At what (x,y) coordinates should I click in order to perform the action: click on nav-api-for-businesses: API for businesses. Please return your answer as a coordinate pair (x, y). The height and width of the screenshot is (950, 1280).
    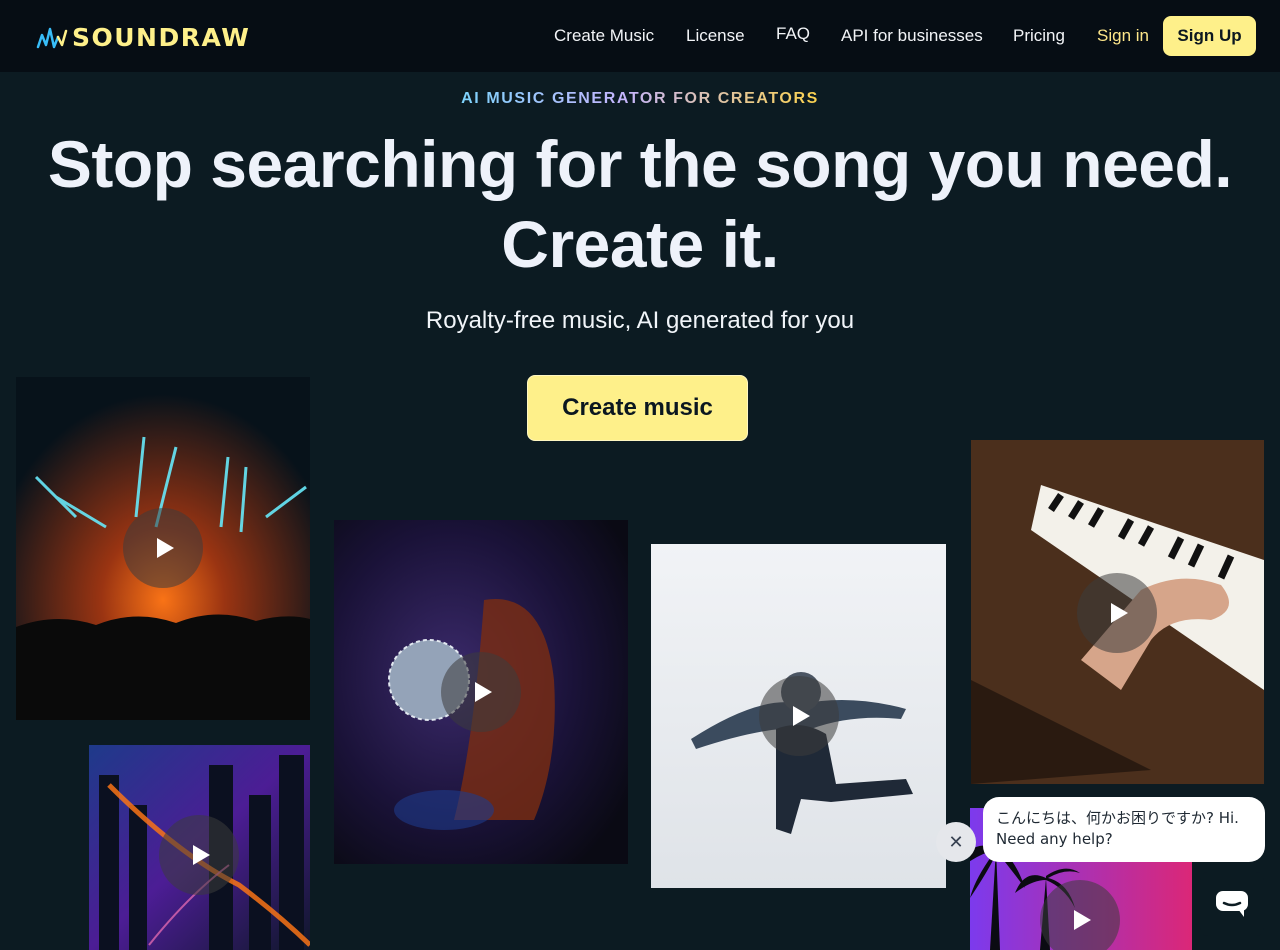
    Looking at the image, I should click on (912, 36).